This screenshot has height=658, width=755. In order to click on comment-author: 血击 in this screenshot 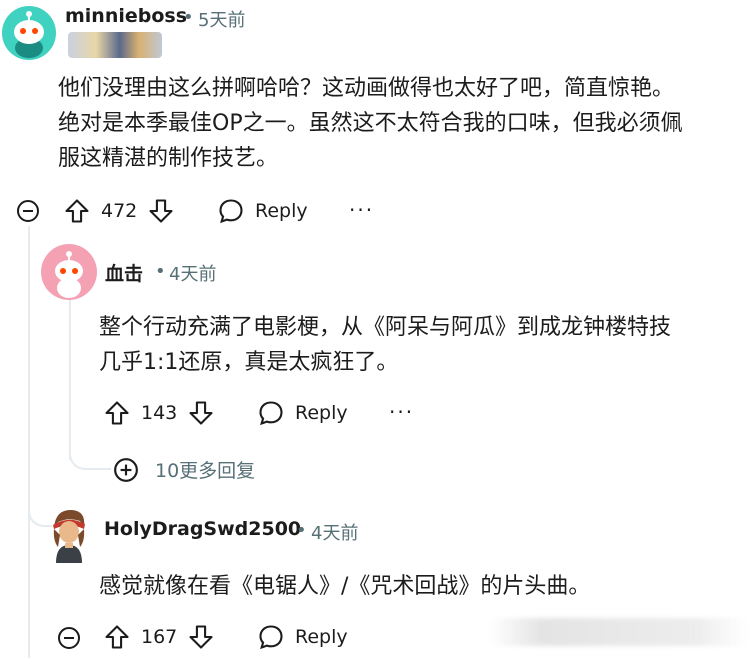, I will do `click(124, 272)`.